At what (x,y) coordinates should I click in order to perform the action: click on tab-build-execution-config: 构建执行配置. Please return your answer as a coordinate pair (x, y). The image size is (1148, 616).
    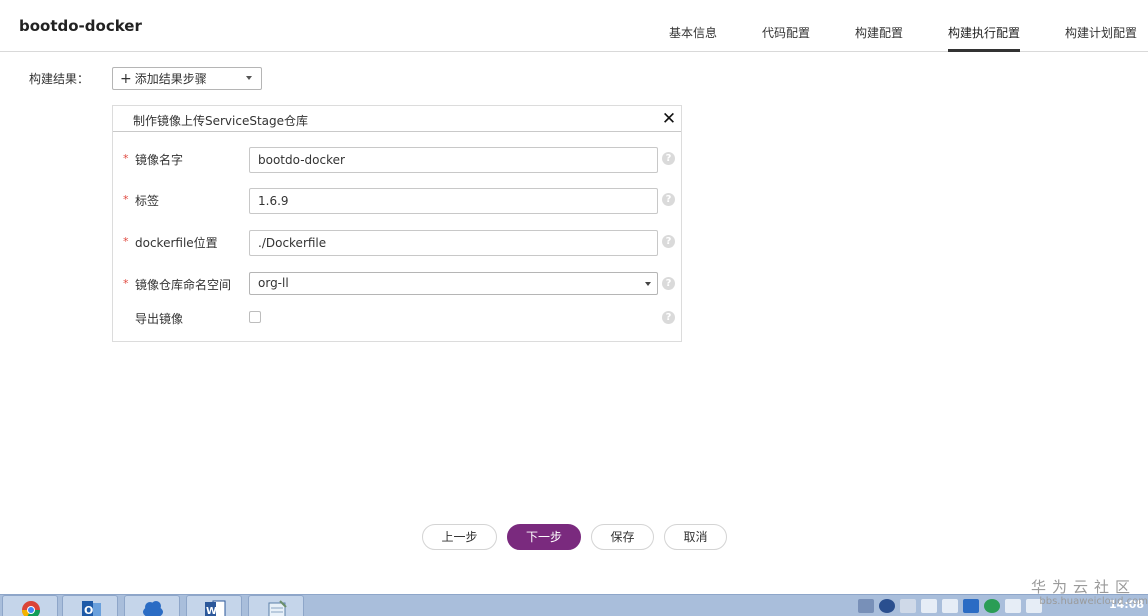
    Looking at the image, I should click on (984, 38).